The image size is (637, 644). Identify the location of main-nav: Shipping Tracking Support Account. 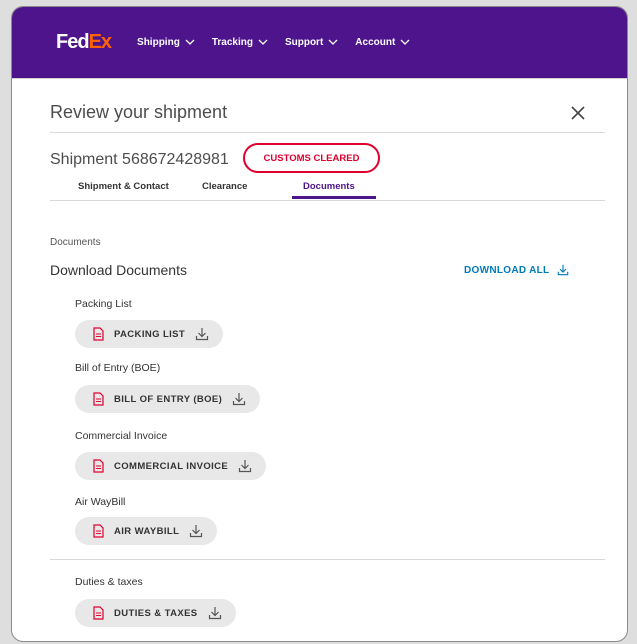
(282, 42).